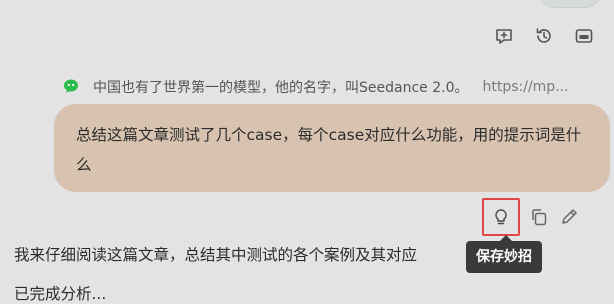 The width and height of the screenshot is (614, 304). I want to click on user-message-text: 总结这篇文章测试了几个case，每个case对应什么功能，用的提示词是什么, so click(329, 150).